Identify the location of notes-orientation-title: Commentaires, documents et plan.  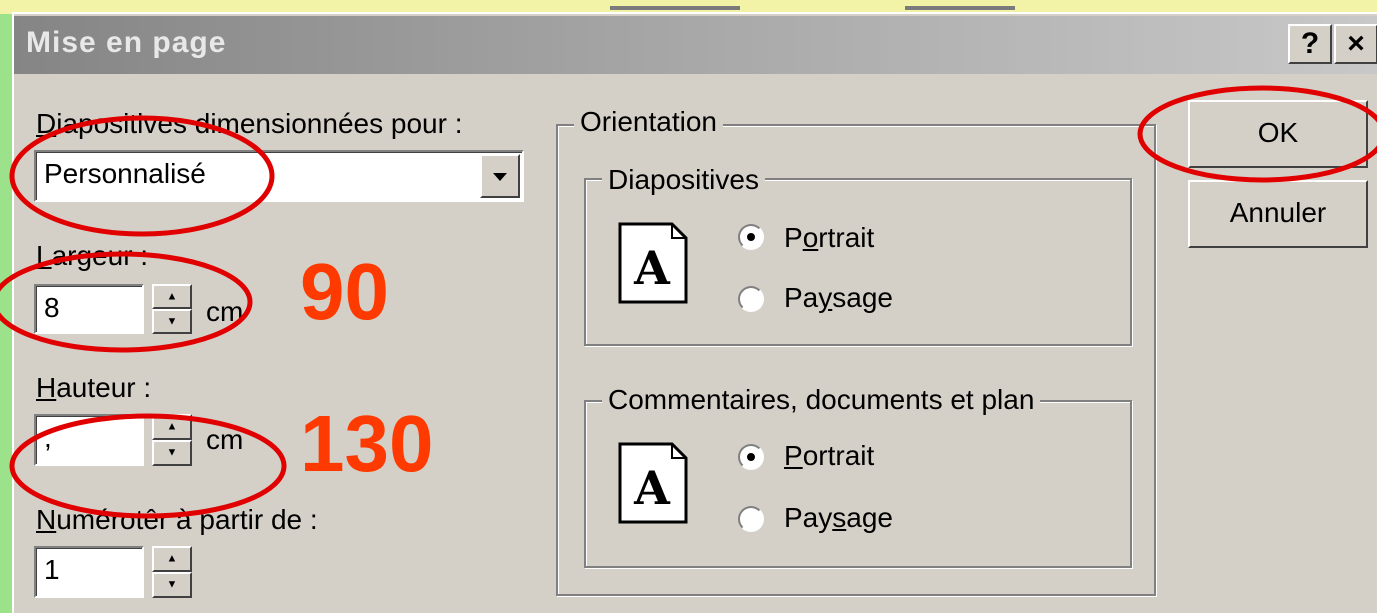
(821, 400).